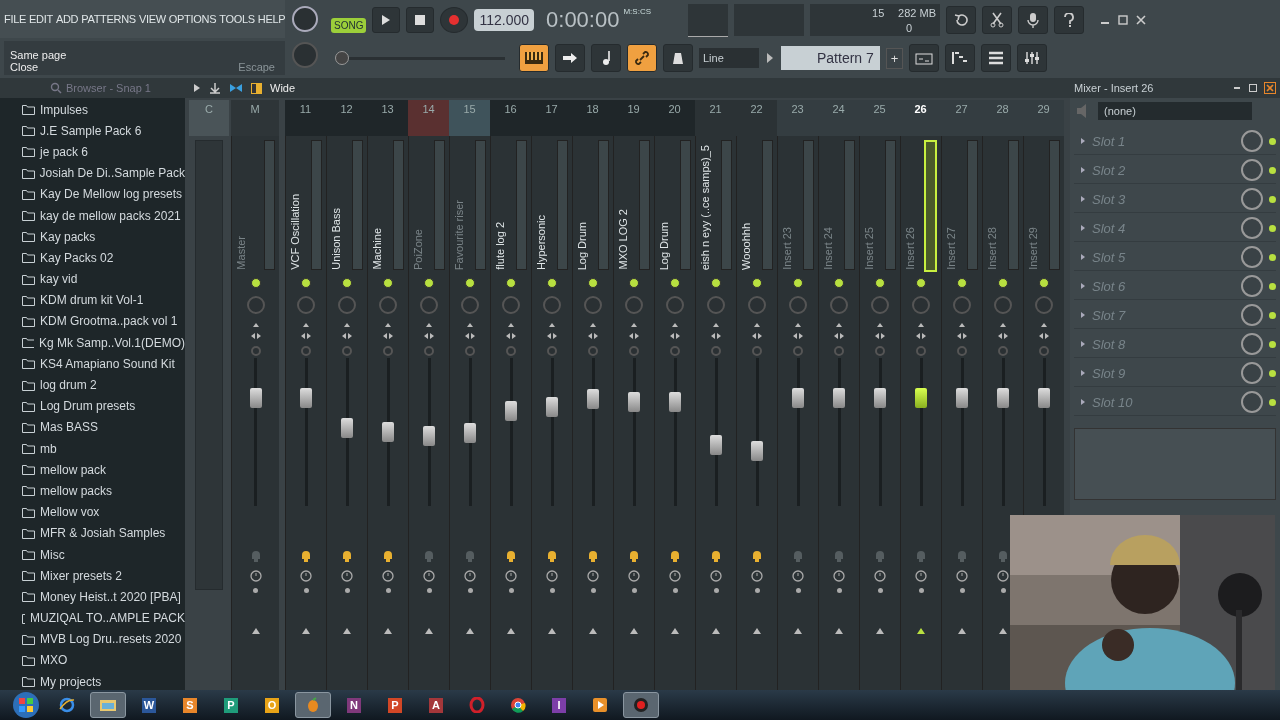 Image resolution: width=1280 pixels, height=720 pixels. Describe the element at coordinates (103, 680) in the screenshot. I see `folder-item: My projects` at that location.